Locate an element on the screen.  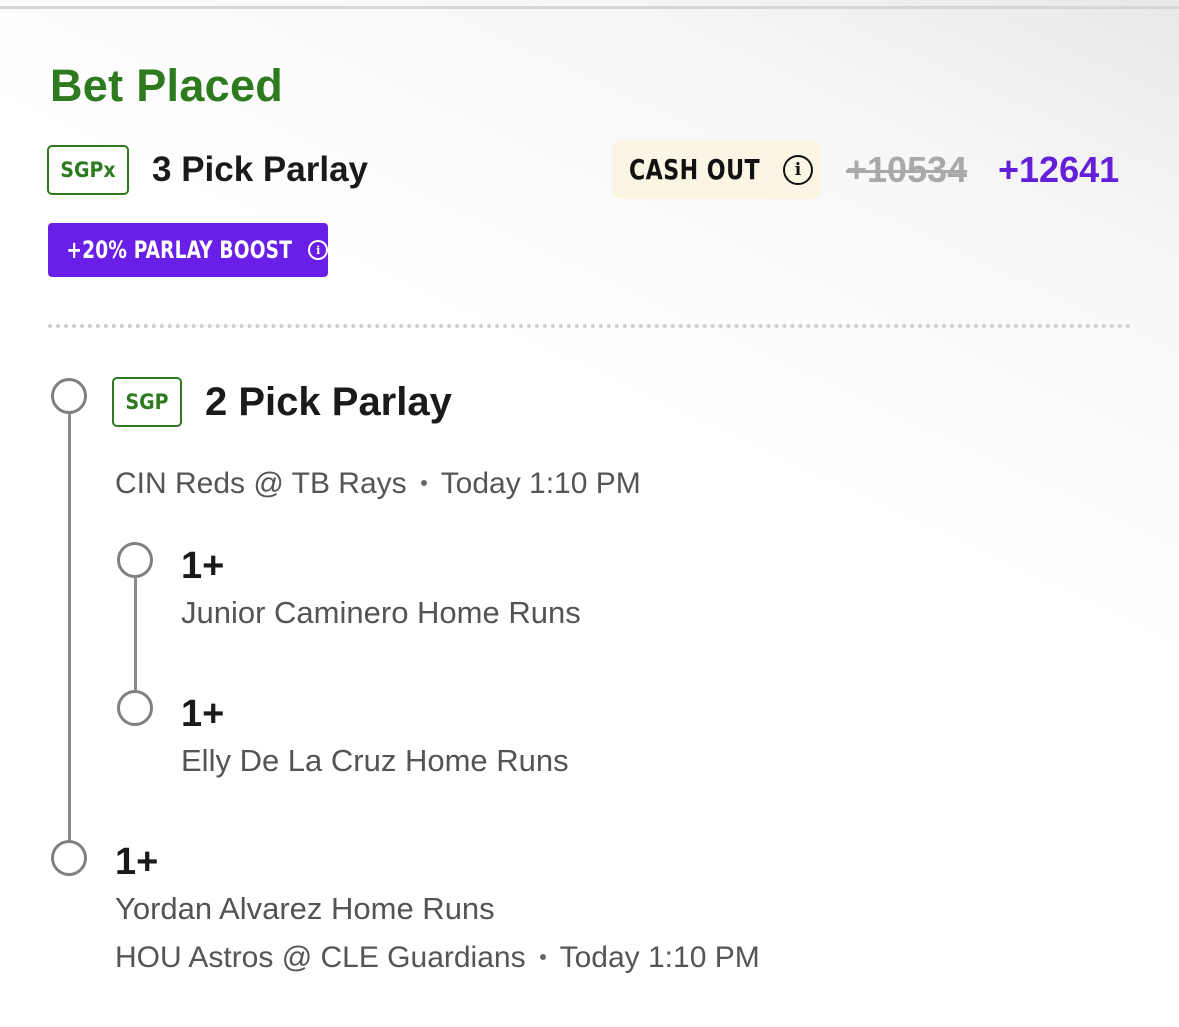
bet-status-title: Bet Placed is located at coordinates (167, 85).